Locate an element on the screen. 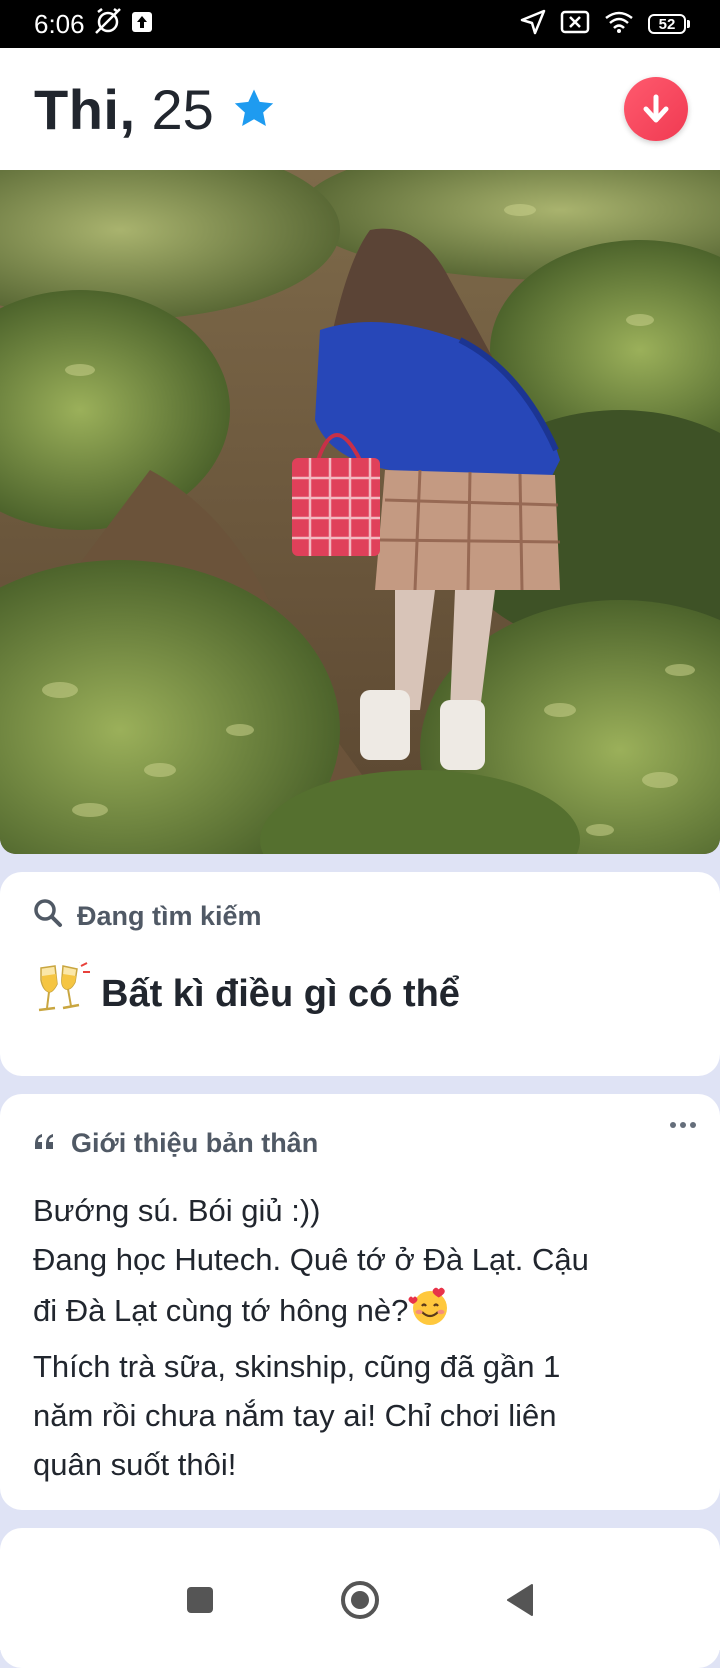  home-button is located at coordinates (360, 1600).